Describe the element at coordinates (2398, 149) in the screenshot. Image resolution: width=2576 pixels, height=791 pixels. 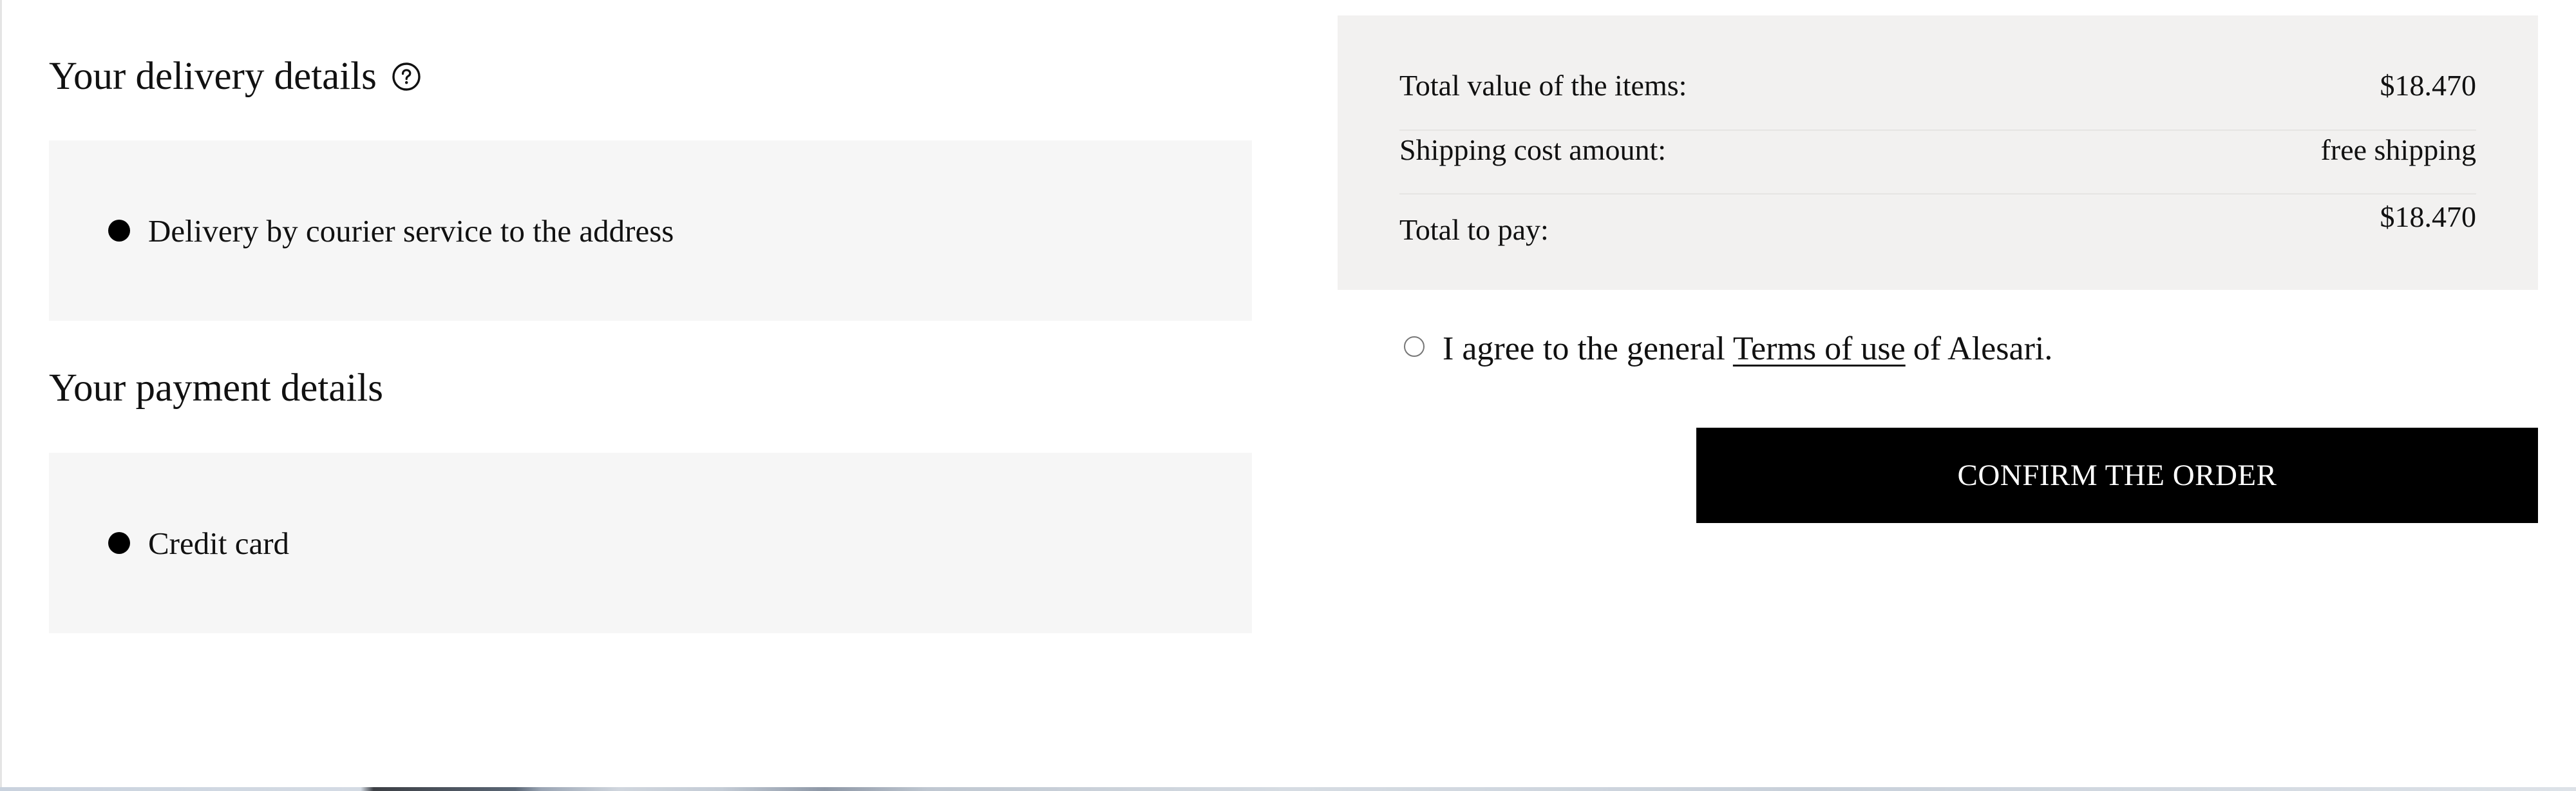
I see `shipping-cost-value: free shipping` at that location.